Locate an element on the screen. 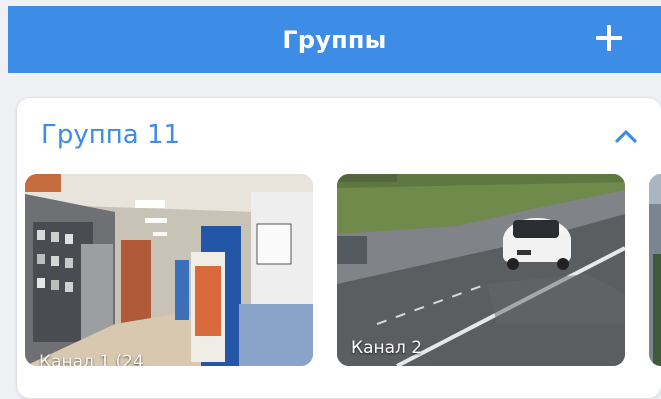 This screenshot has height=399, width=661. add-group-button is located at coordinates (609, 38).